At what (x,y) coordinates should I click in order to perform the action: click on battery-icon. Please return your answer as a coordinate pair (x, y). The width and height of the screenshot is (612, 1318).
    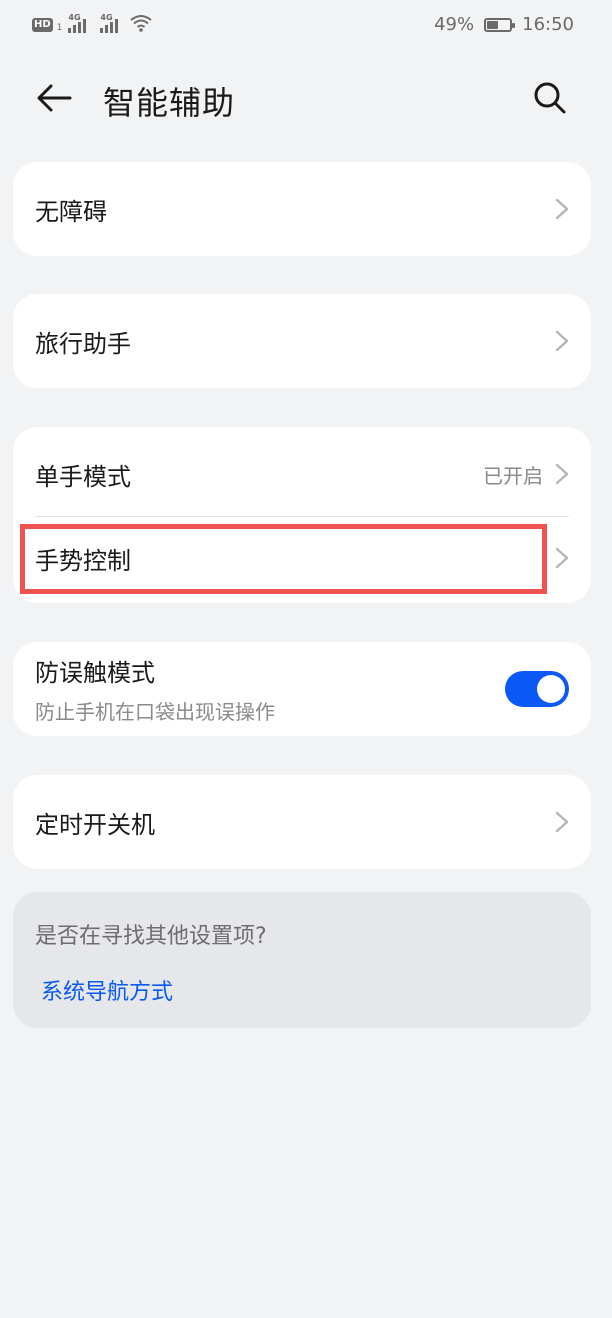
    Looking at the image, I should click on (500, 24).